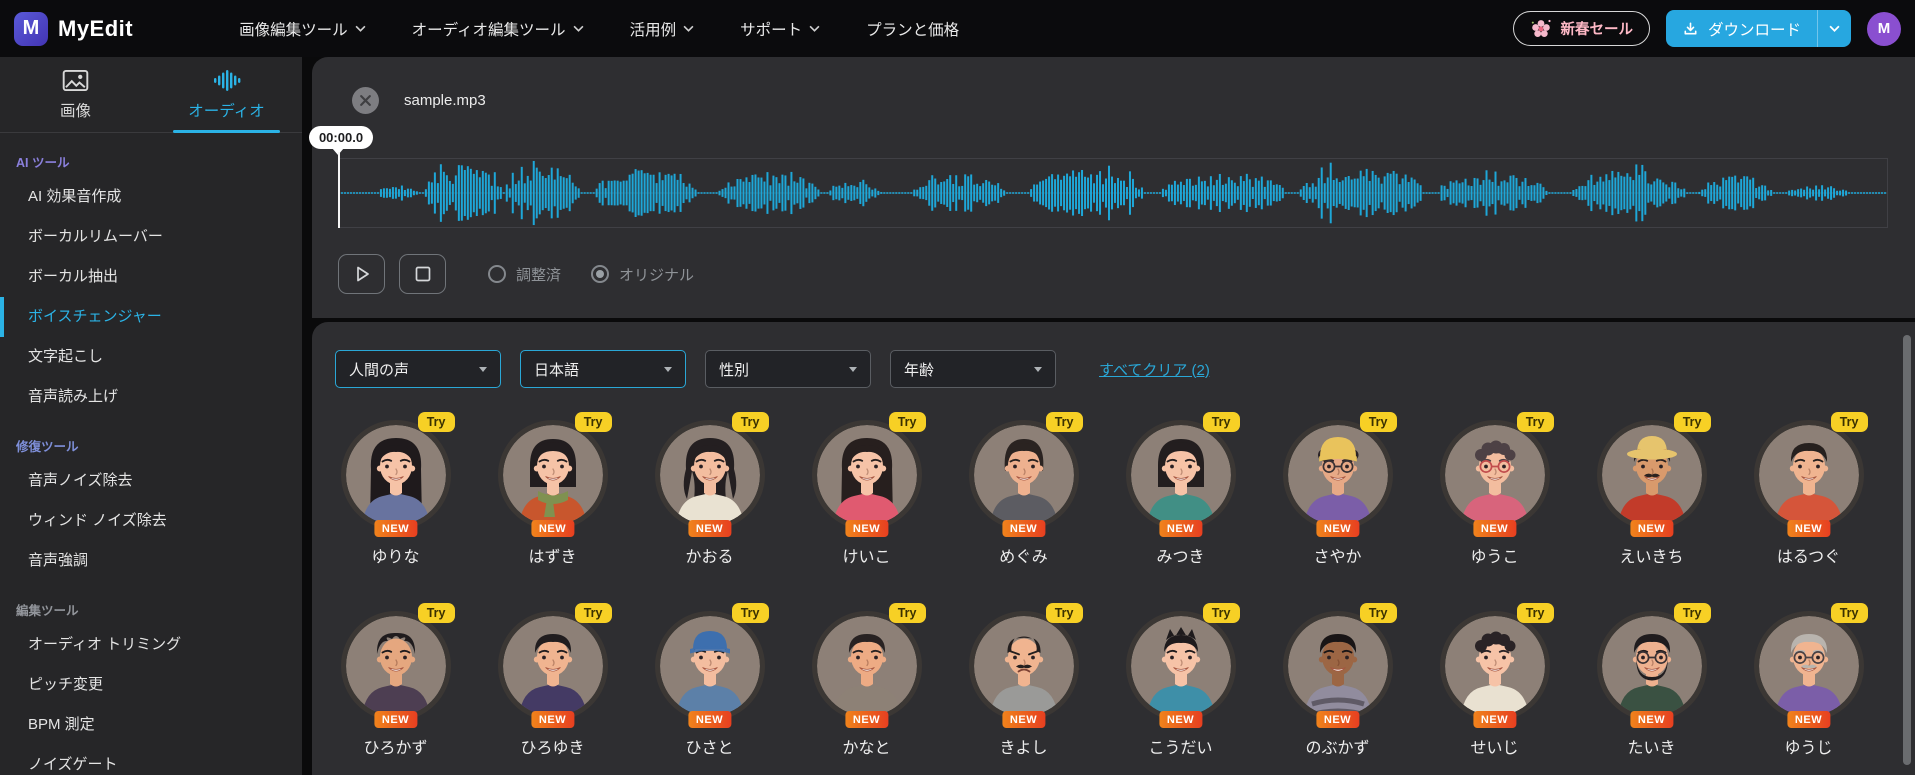 The height and width of the screenshot is (775, 1915). Describe the element at coordinates (151, 277) in the screenshot. I see `sidebar-item: ボーカル抽出` at that location.